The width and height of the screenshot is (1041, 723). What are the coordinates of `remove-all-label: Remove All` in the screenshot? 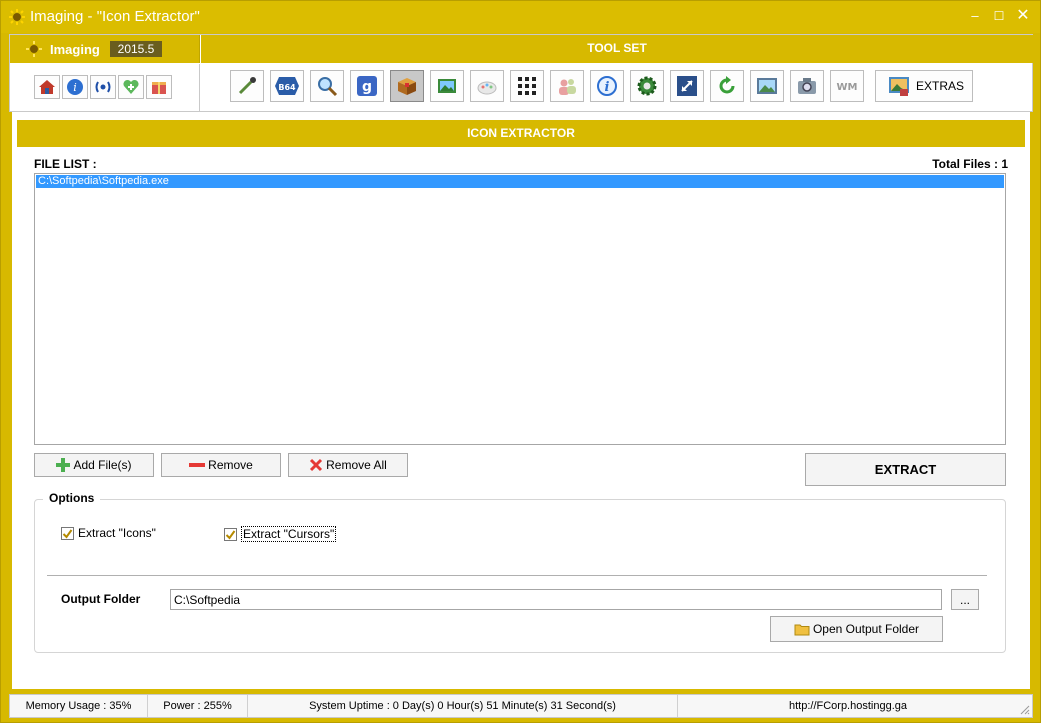 It's located at (356, 465).